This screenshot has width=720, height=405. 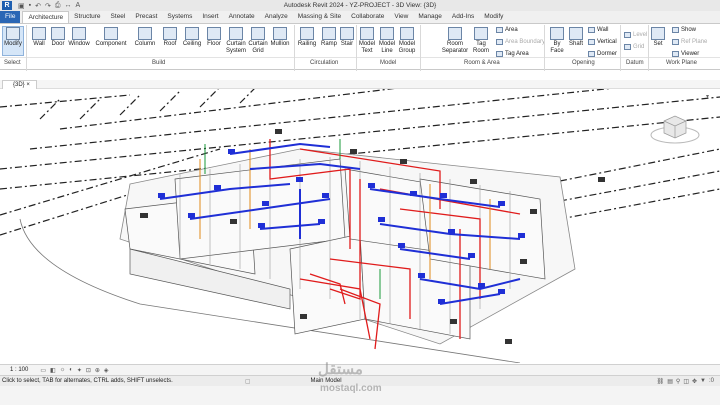 I want to click on floor-button: Floor, so click(x=214, y=37).